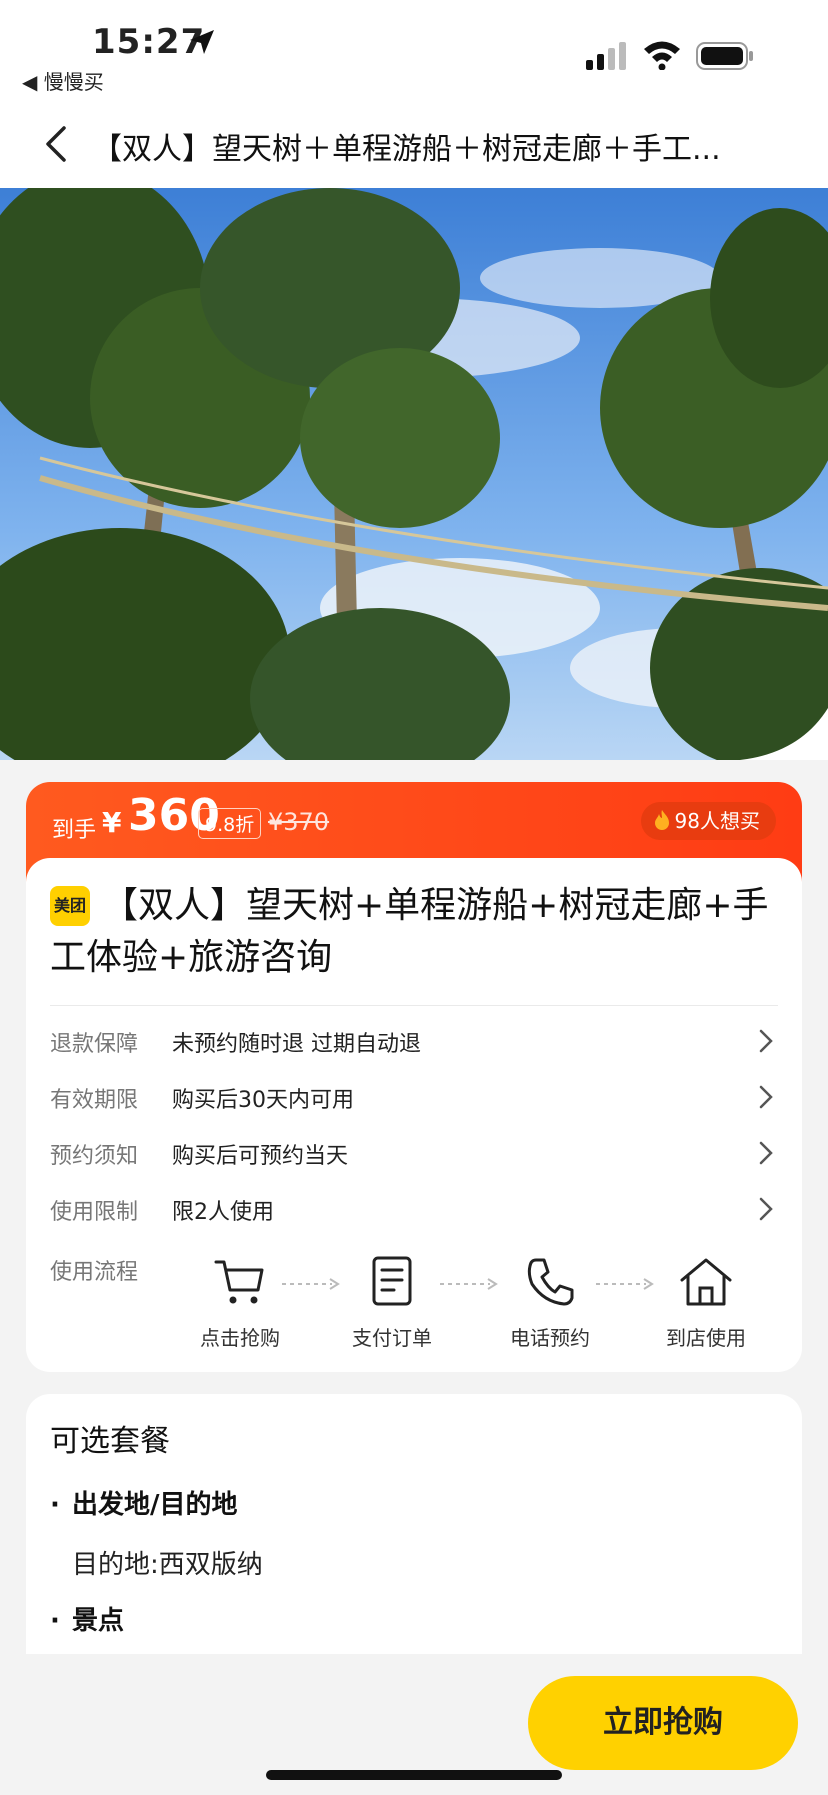 Image resolution: width=828 pixels, height=1795 pixels. Describe the element at coordinates (155, 1505) in the screenshot. I see `section-heading-text: 出发地/目的地` at that location.